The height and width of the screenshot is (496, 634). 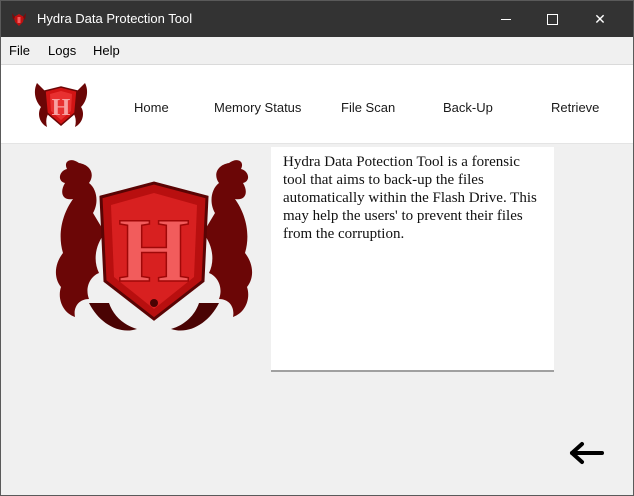 What do you see at coordinates (19, 50) in the screenshot?
I see `menu-file: File` at bounding box center [19, 50].